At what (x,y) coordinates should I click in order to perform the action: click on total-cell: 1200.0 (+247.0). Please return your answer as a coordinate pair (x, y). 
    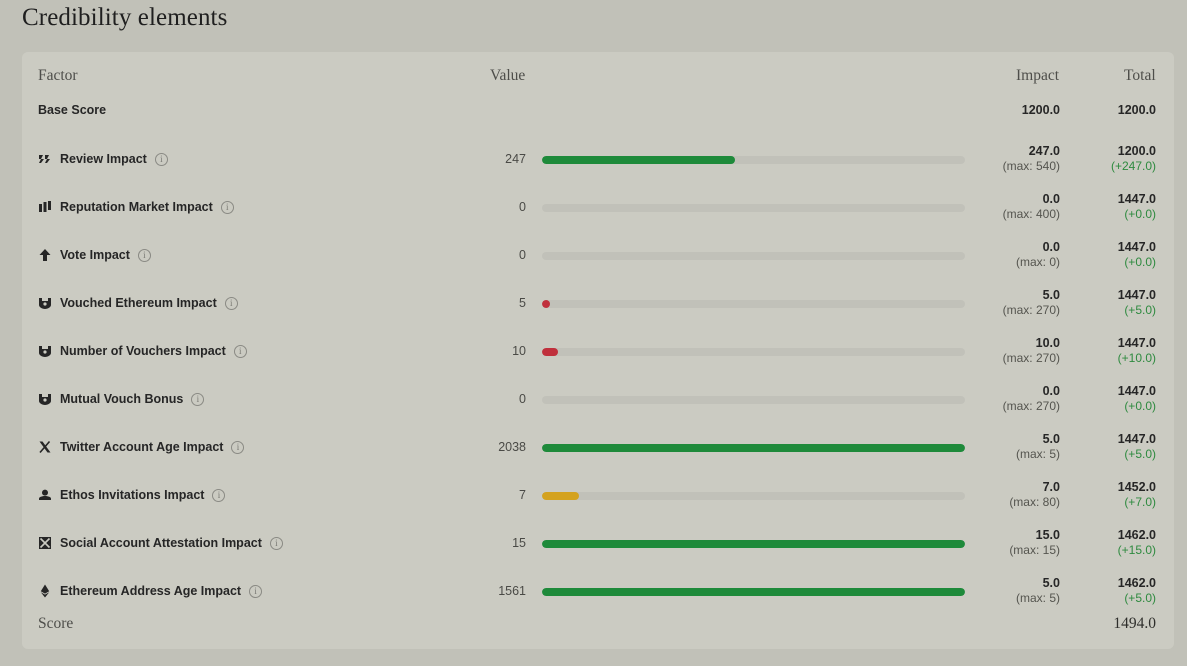
    Looking at the image, I should click on (1133, 159).